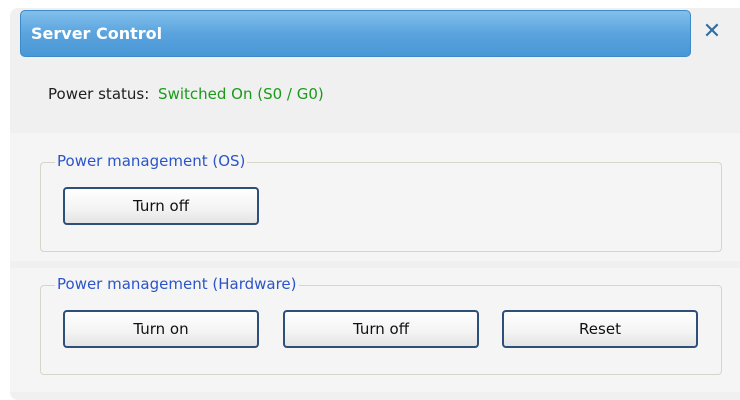 The height and width of the screenshot is (400, 740). I want to click on os-power-group-legend: Power management (OS), so click(151, 161).